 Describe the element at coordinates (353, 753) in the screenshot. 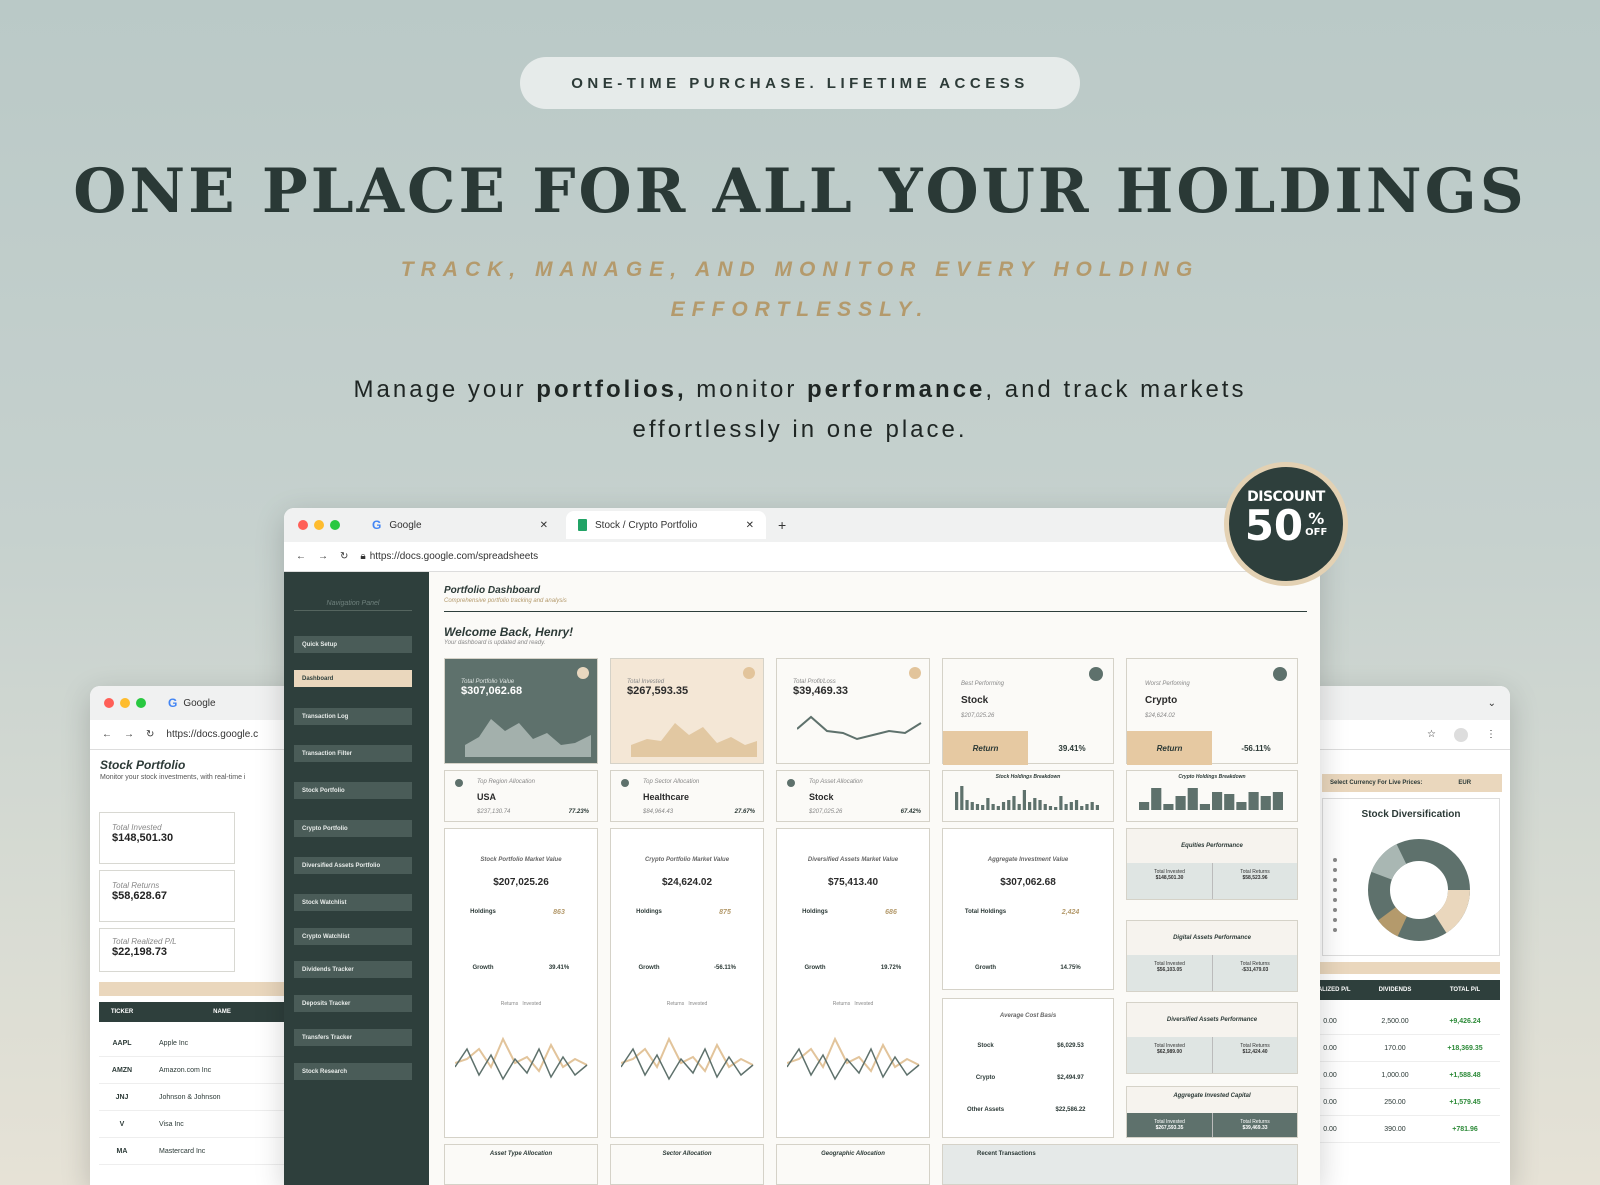

I see `nav-item: Transaction Filter` at that location.